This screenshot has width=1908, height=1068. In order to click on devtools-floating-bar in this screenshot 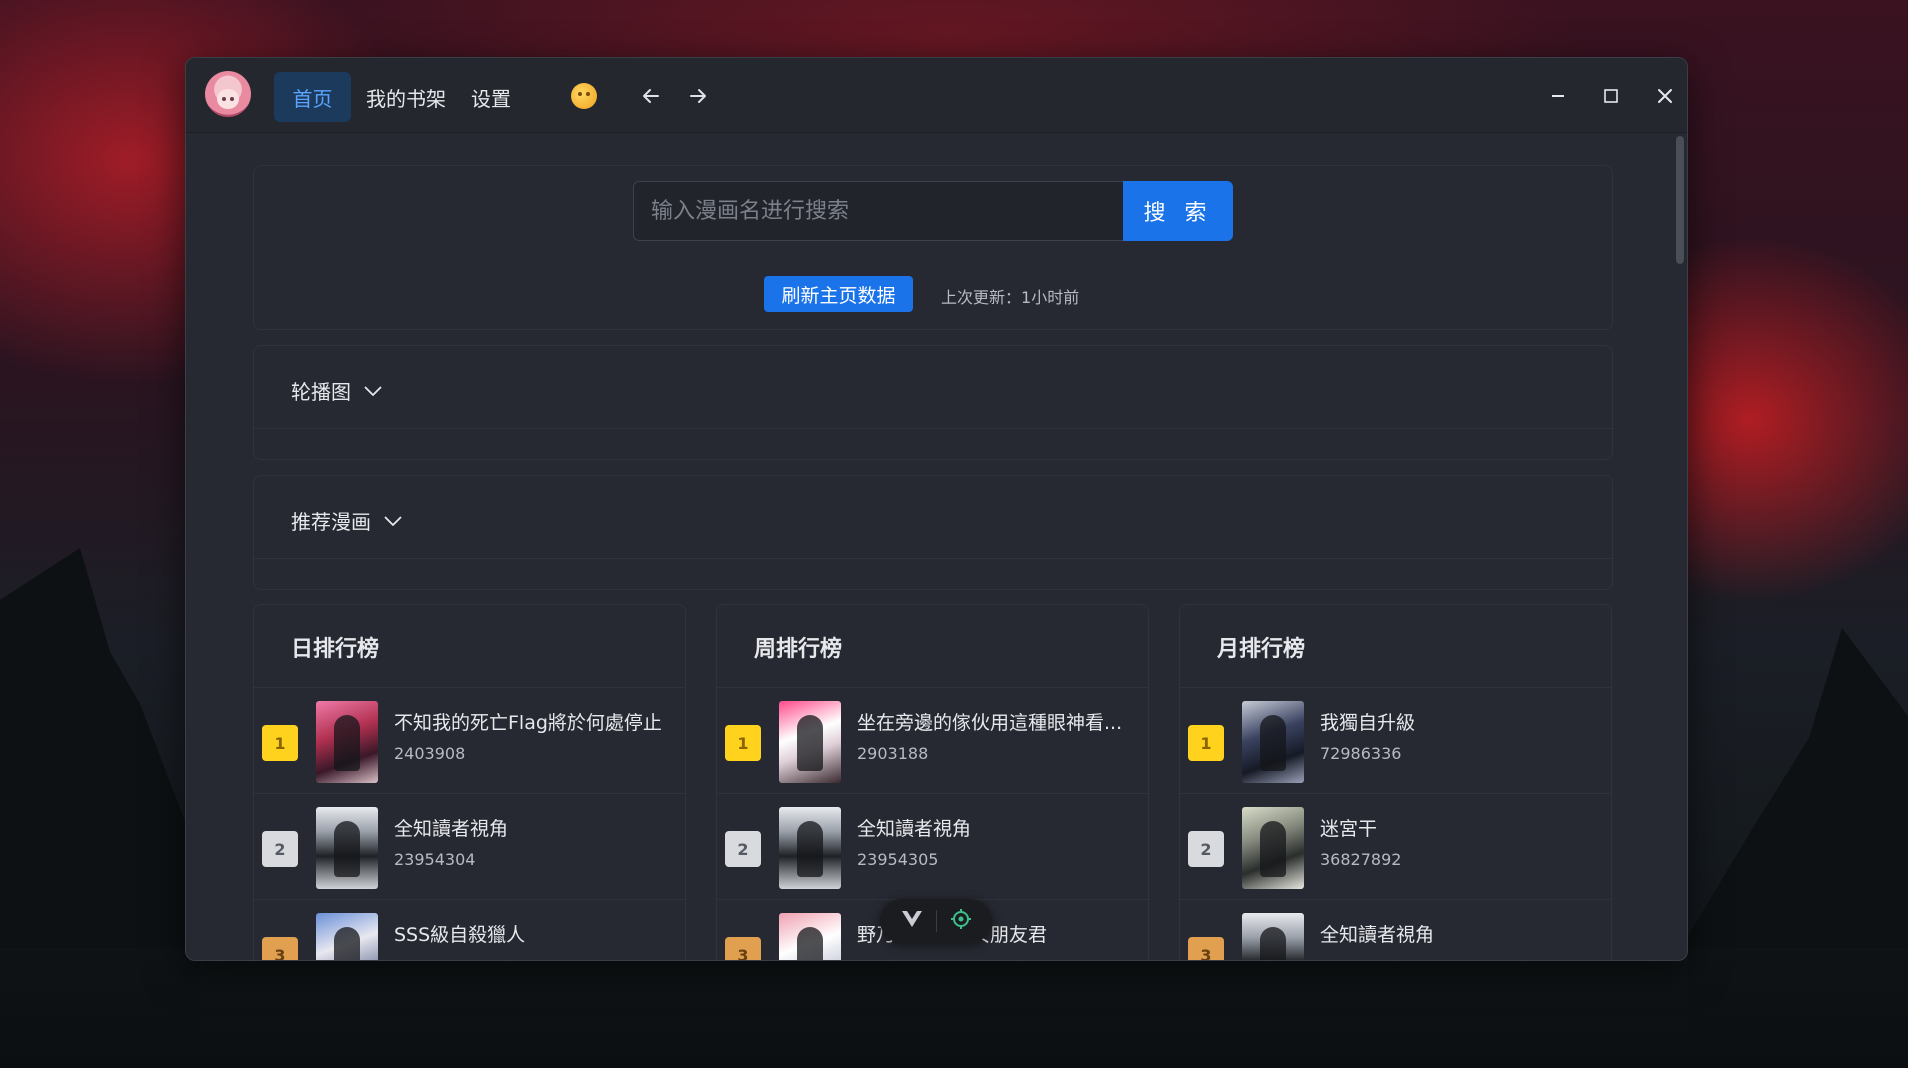, I will do `click(936, 921)`.